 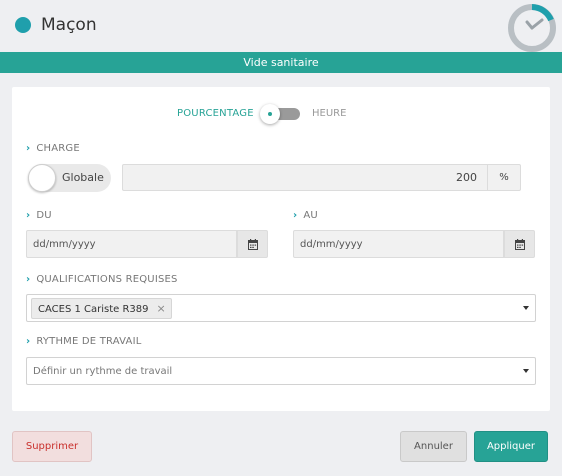 What do you see at coordinates (215, 113) in the screenshot?
I see `mode-label-percentage: POURCENTAGE` at bounding box center [215, 113].